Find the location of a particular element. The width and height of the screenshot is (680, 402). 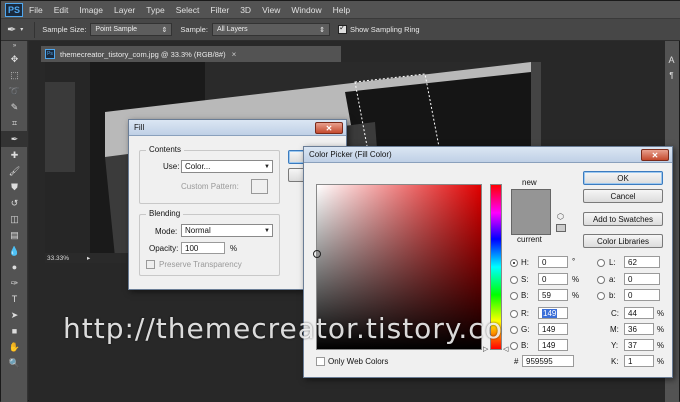

sample-size-select: Point Sample ⇕ is located at coordinates (131, 29).